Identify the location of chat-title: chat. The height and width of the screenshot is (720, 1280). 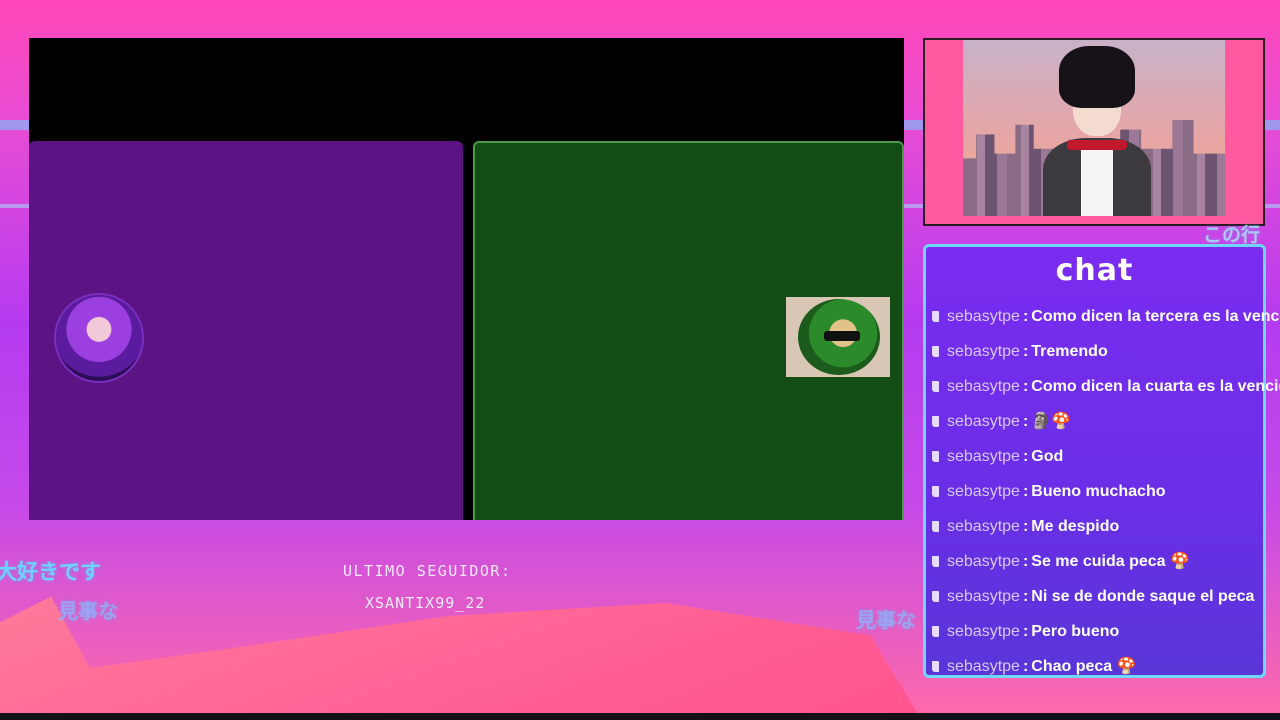
(1094, 270).